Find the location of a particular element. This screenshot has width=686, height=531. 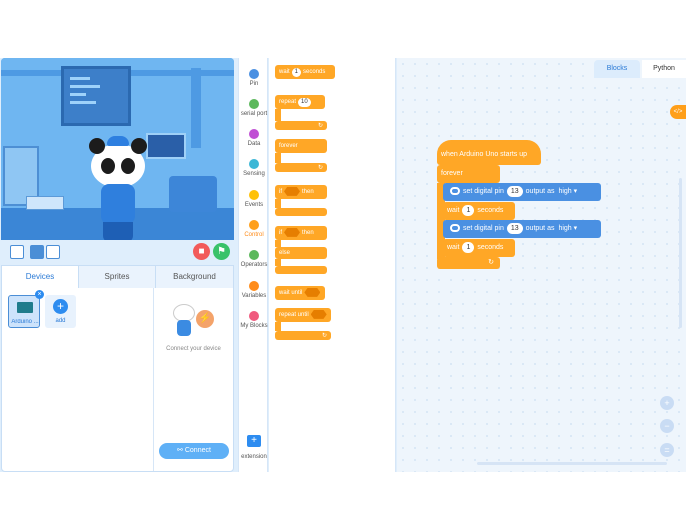

wait-block-2: wait 1 seconds is located at coordinates (479, 248).